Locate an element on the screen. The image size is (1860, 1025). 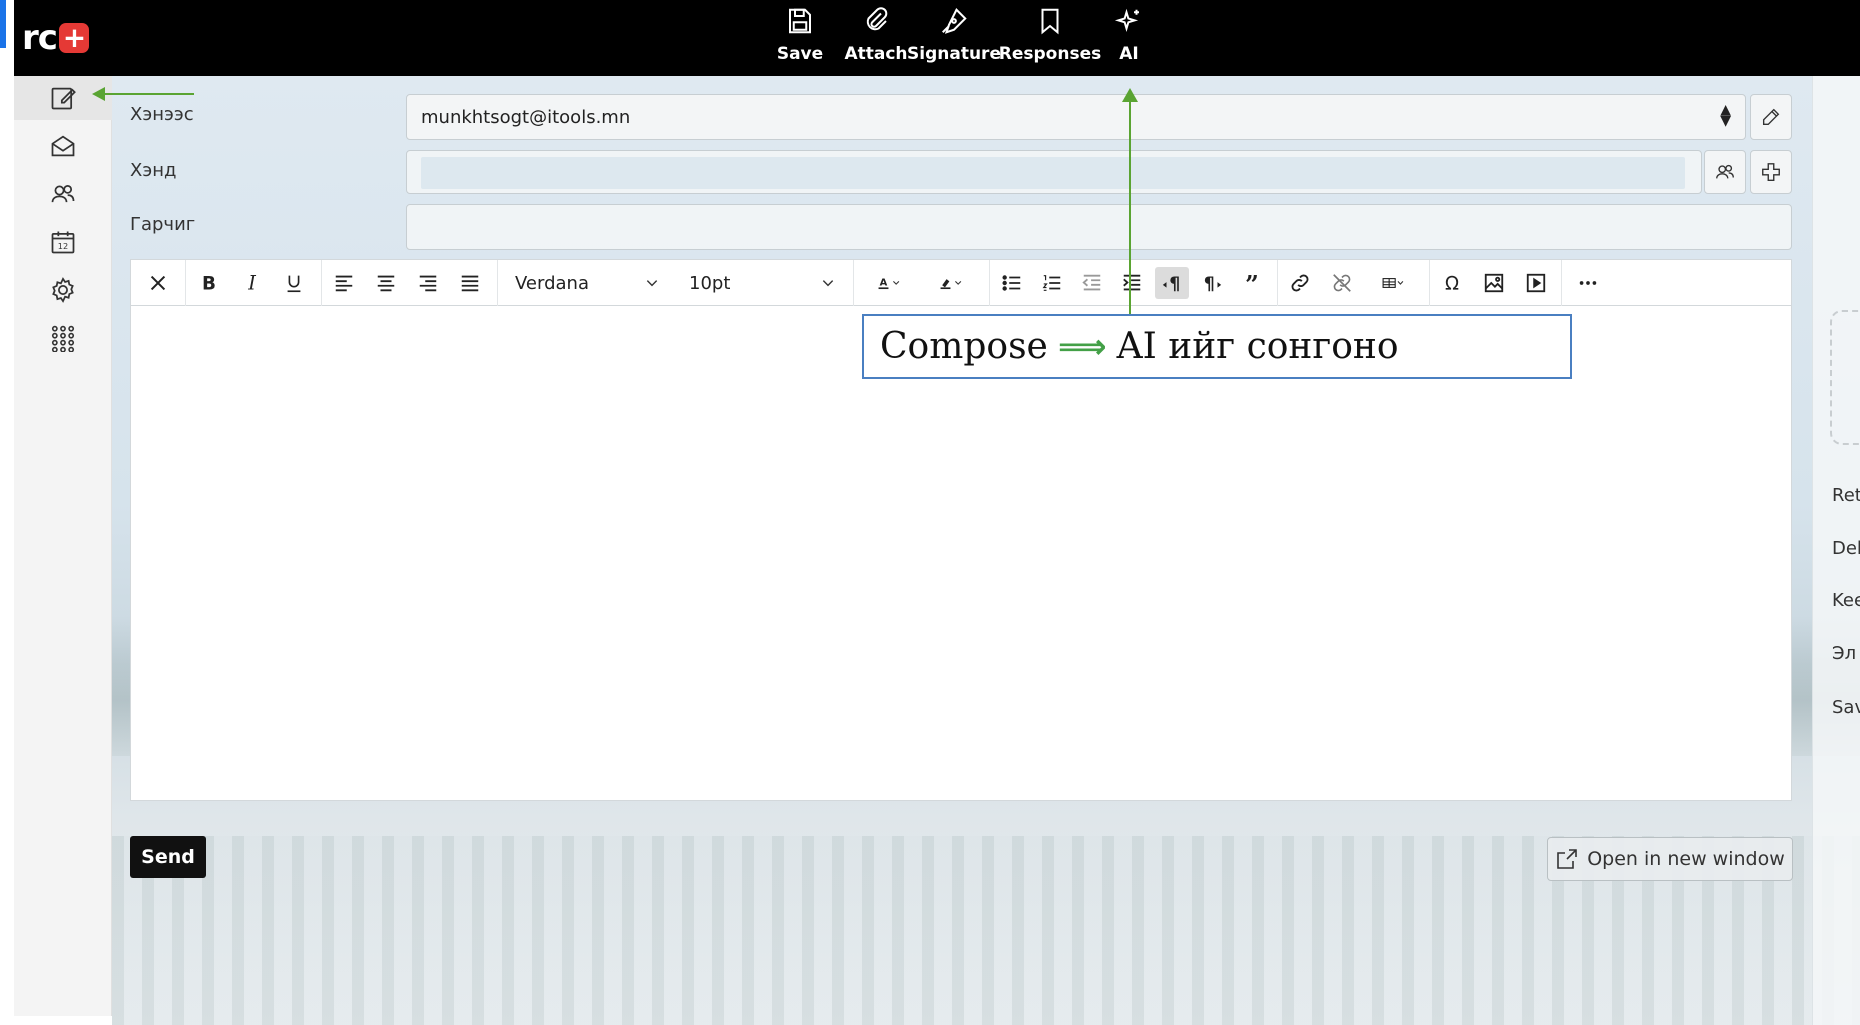
open-new-window-button: Open in new window is located at coordinates (1670, 859).